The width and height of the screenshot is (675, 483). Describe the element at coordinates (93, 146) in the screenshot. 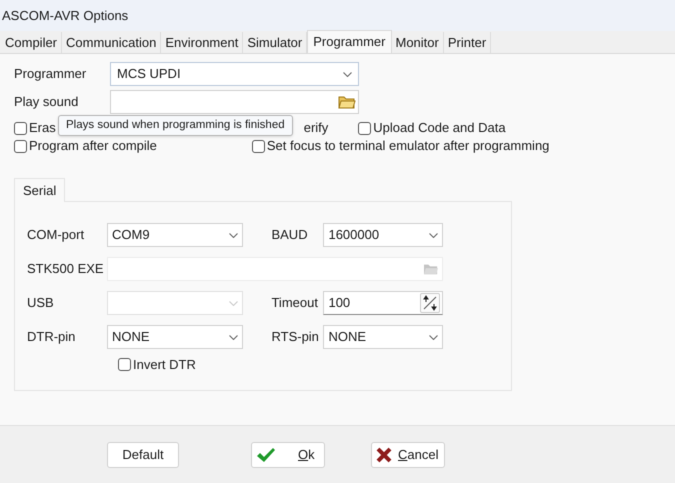

I see `checkbox-label: Program after compile` at that location.